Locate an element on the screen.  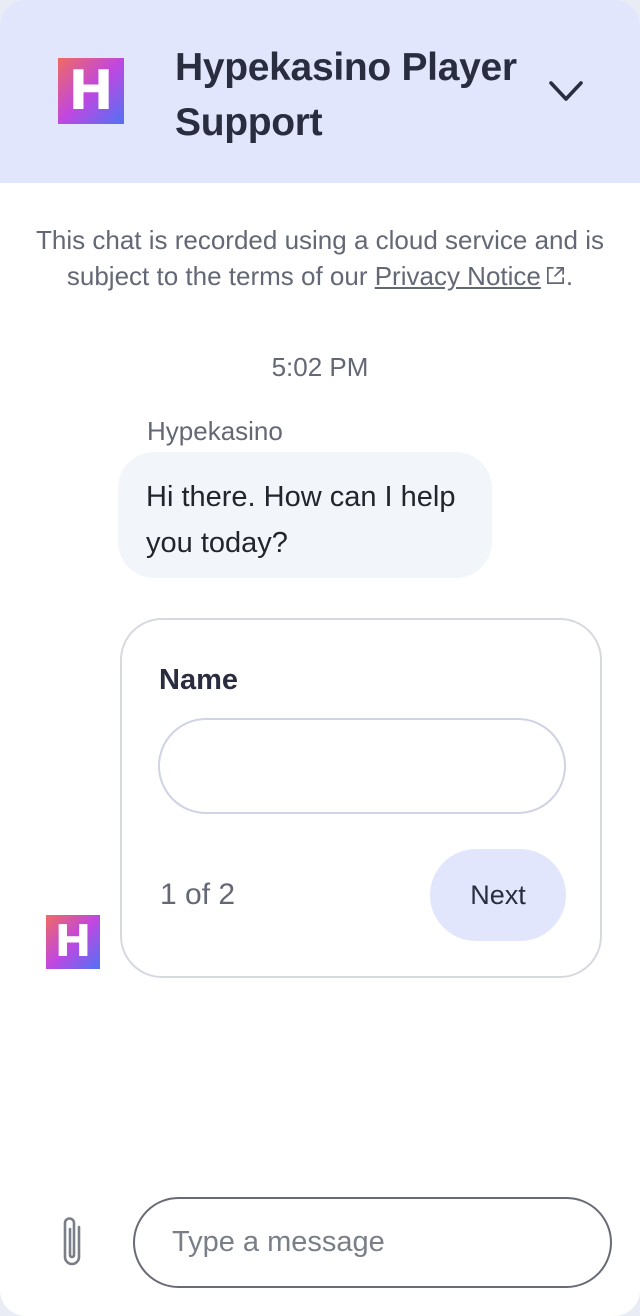
agent-avatar: H is located at coordinates (73, 942).